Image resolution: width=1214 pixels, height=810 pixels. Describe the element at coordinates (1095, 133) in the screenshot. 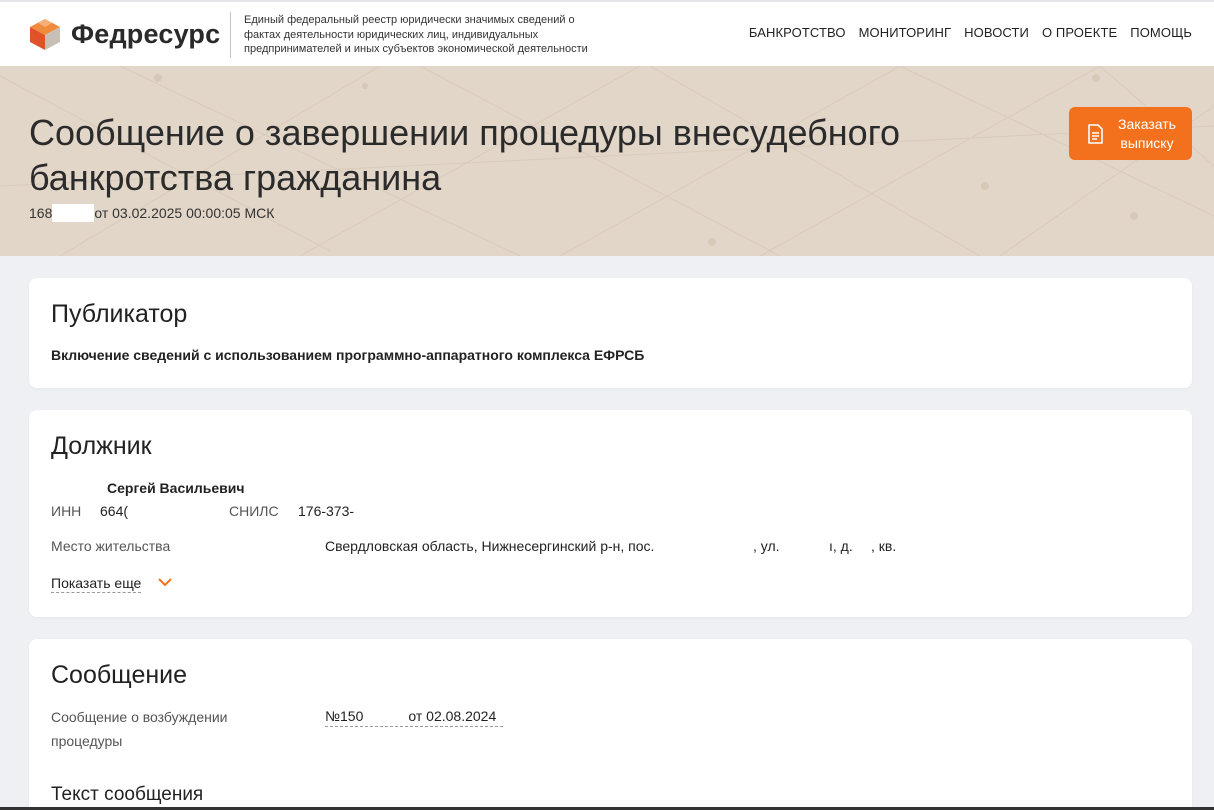

I see `document-icon` at that location.